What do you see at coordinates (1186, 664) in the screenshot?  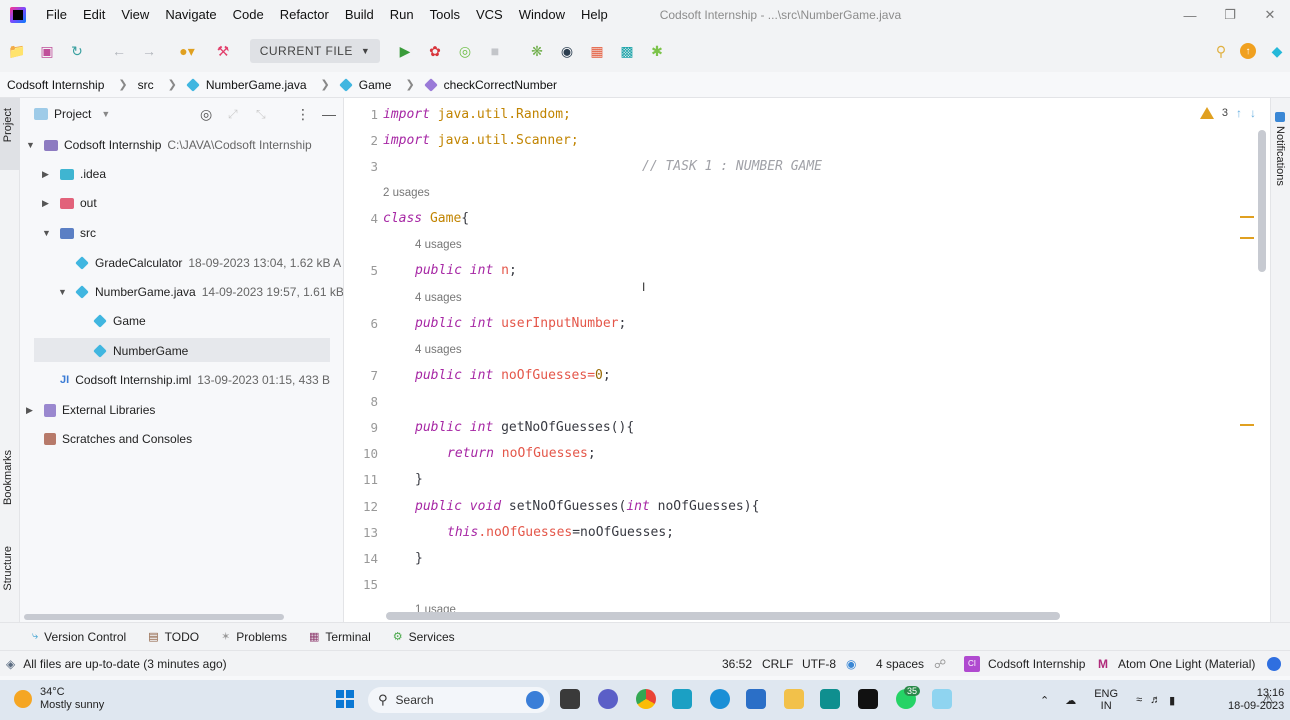 I see `status-theme: Atom One Light (Material)` at bounding box center [1186, 664].